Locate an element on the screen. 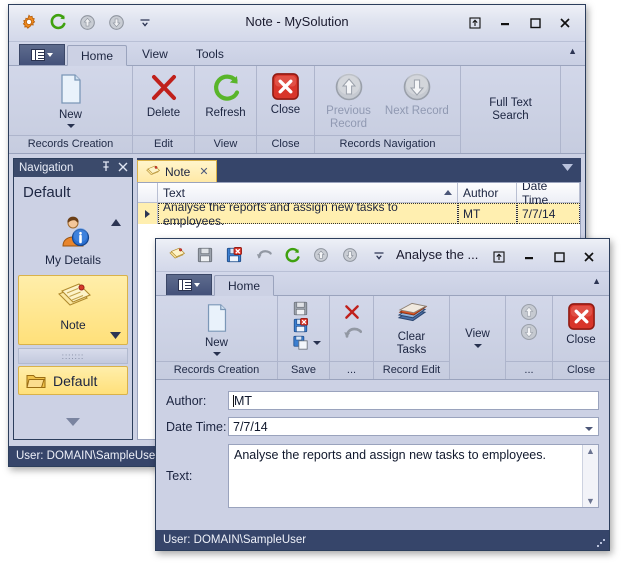 This screenshot has width=629, height=566. options-gear-icon is located at coordinates (29, 22).